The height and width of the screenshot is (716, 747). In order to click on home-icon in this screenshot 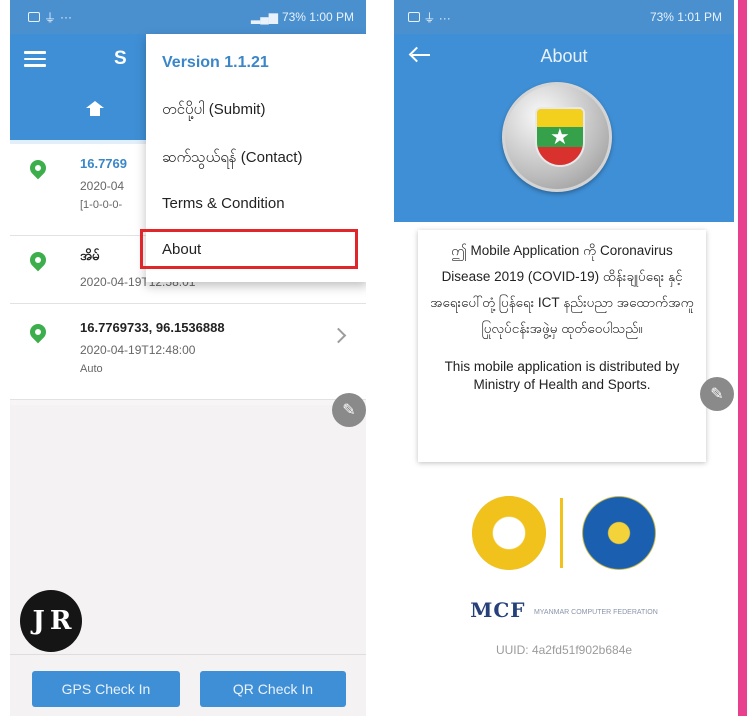, I will do `click(95, 111)`.